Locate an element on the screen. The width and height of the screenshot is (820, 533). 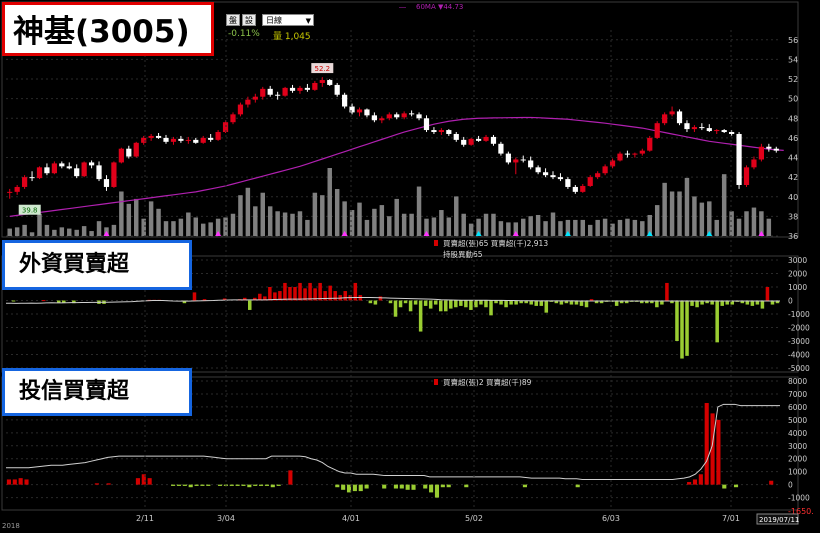
change-percent: -0.11% is located at coordinates (244, 34).